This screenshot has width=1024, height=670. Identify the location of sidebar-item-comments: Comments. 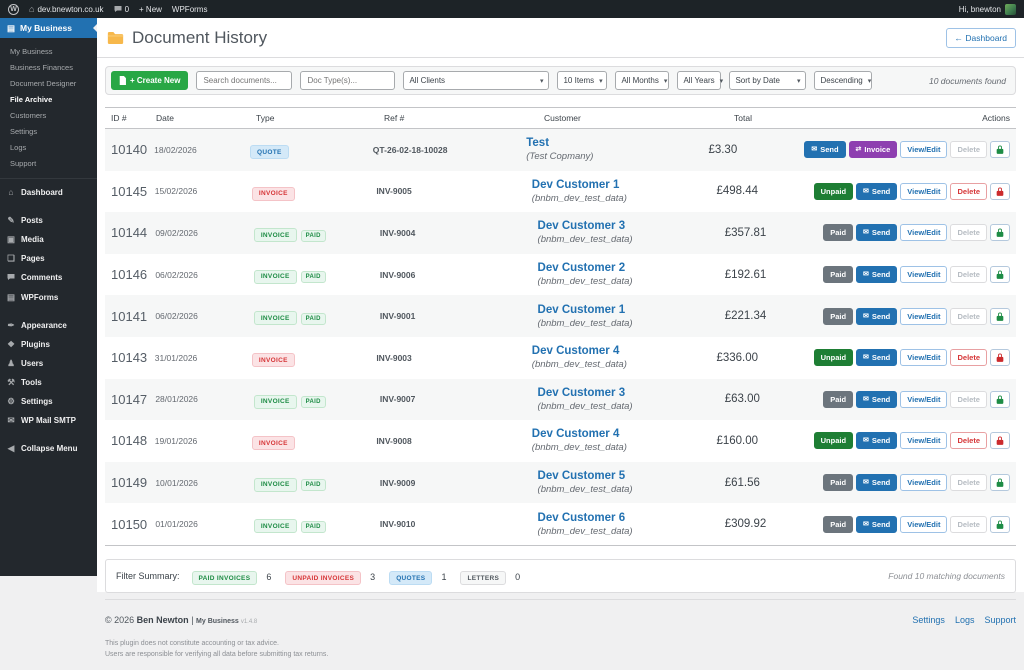
(48, 278).